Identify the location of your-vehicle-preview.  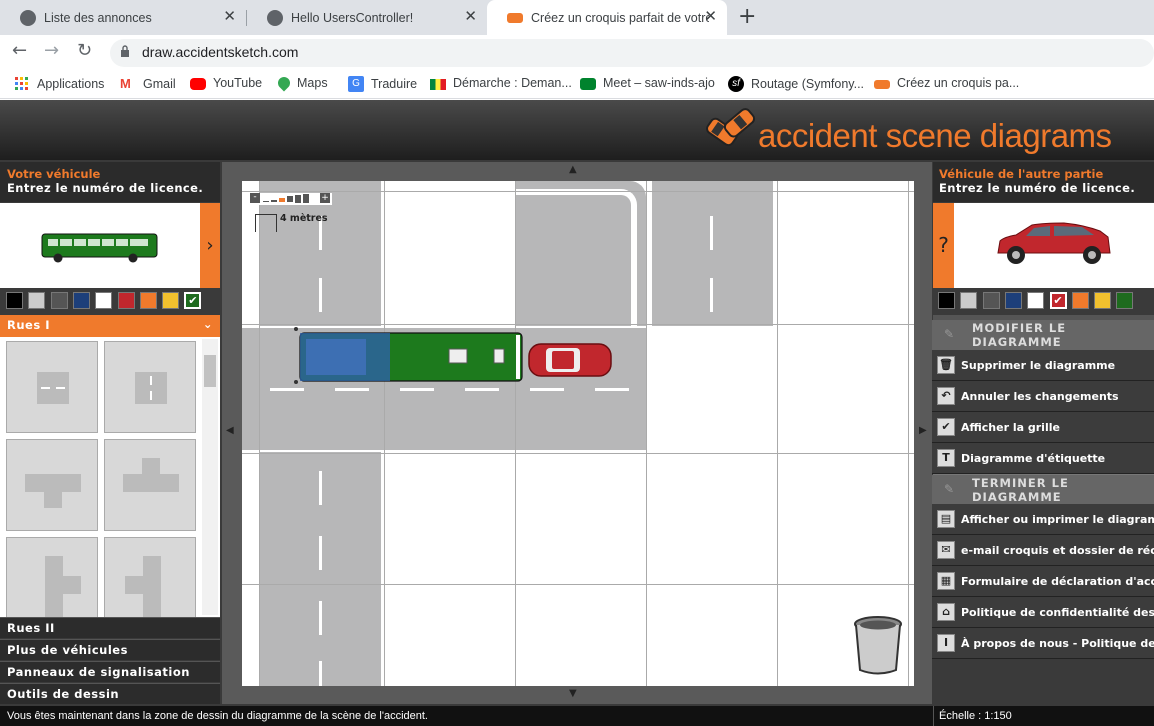
(100, 245).